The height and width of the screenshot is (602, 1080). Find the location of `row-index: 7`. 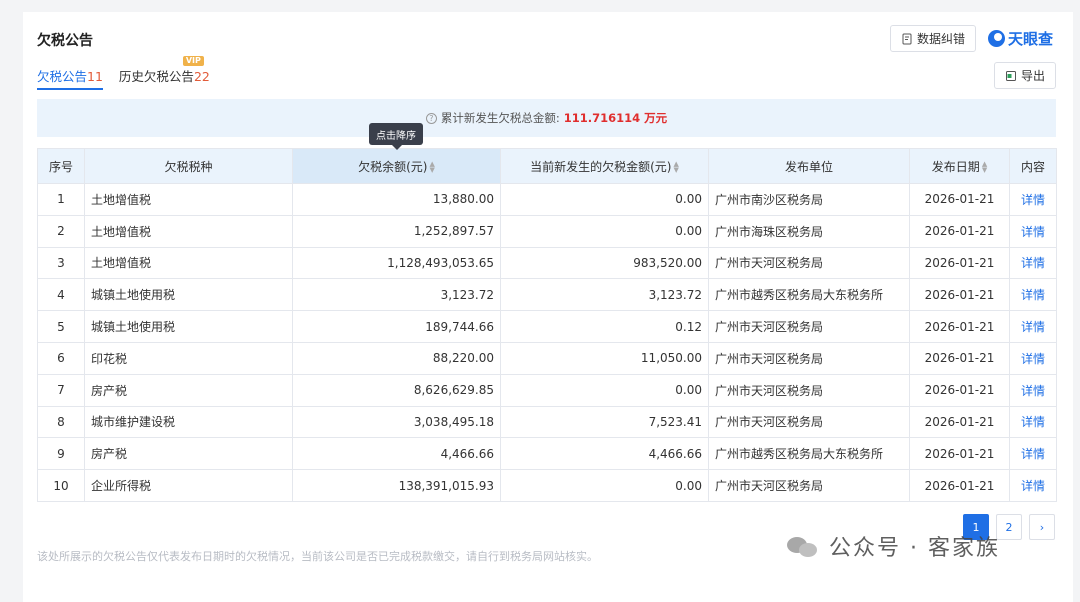

row-index: 7 is located at coordinates (61, 390).